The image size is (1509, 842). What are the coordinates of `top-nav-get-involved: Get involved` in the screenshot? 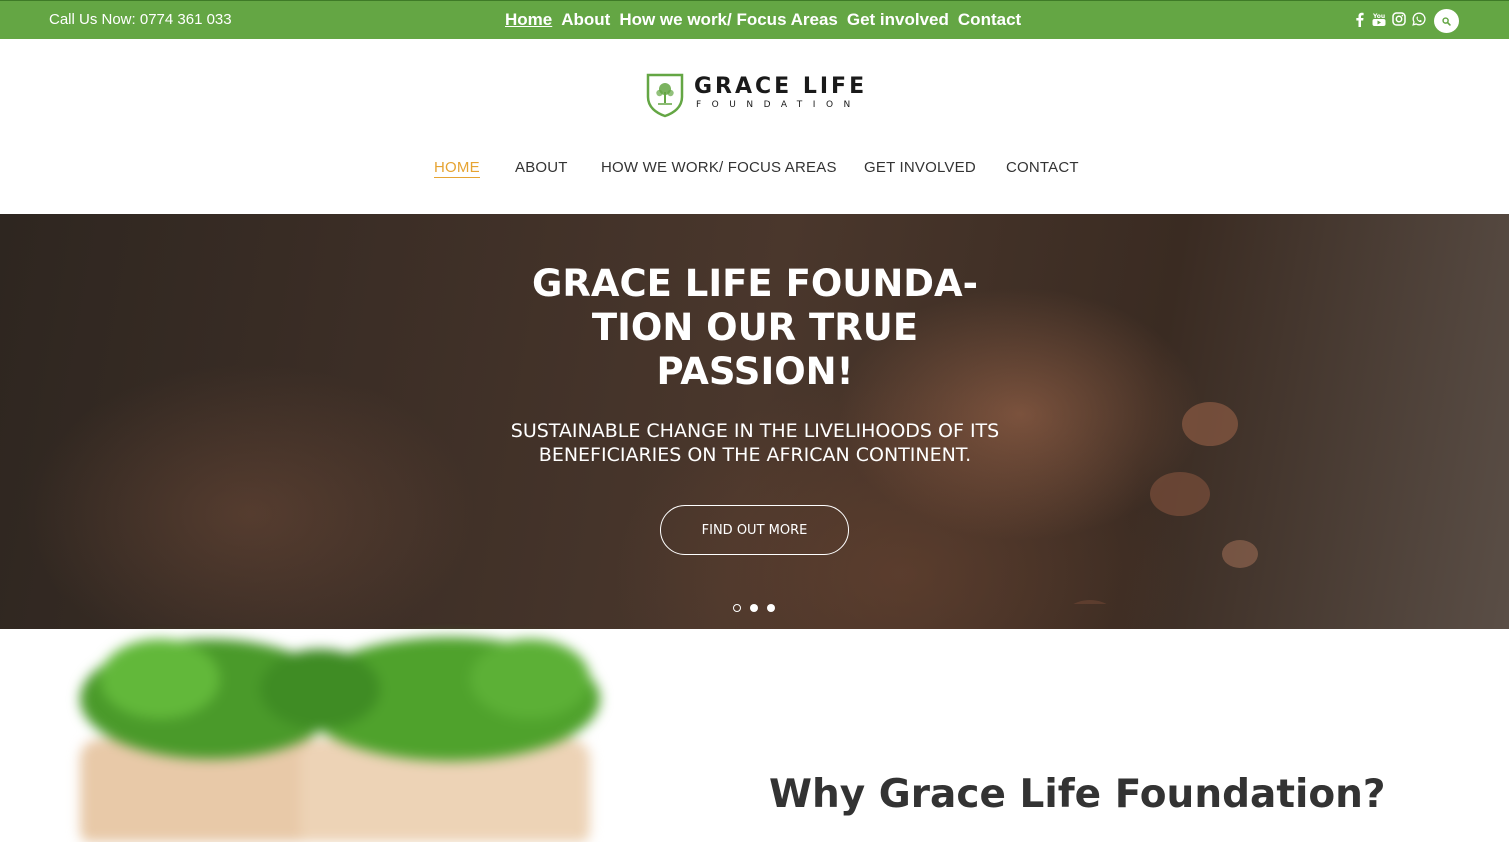 It's located at (898, 20).